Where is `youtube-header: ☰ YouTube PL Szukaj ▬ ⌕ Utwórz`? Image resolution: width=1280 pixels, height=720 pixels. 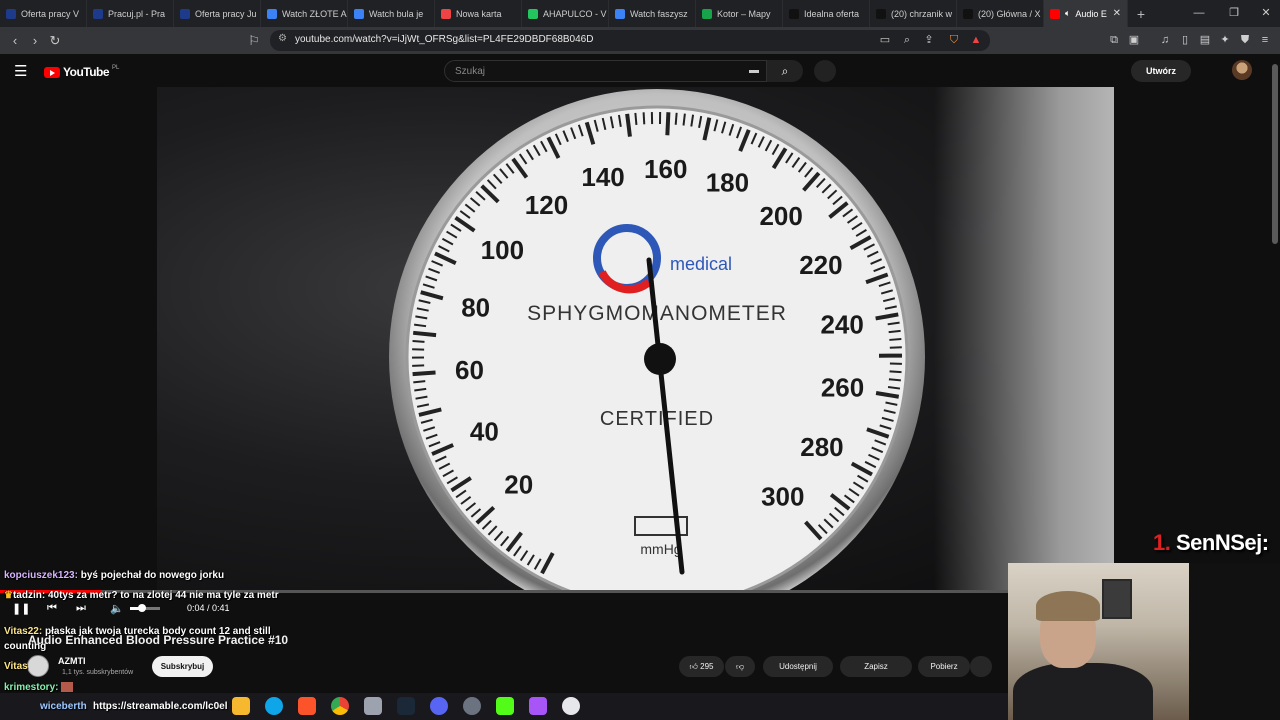
youtube-header: ☰ YouTube PL Szukaj ▬ ⌕ Utwórz is located at coordinates (640, 70).